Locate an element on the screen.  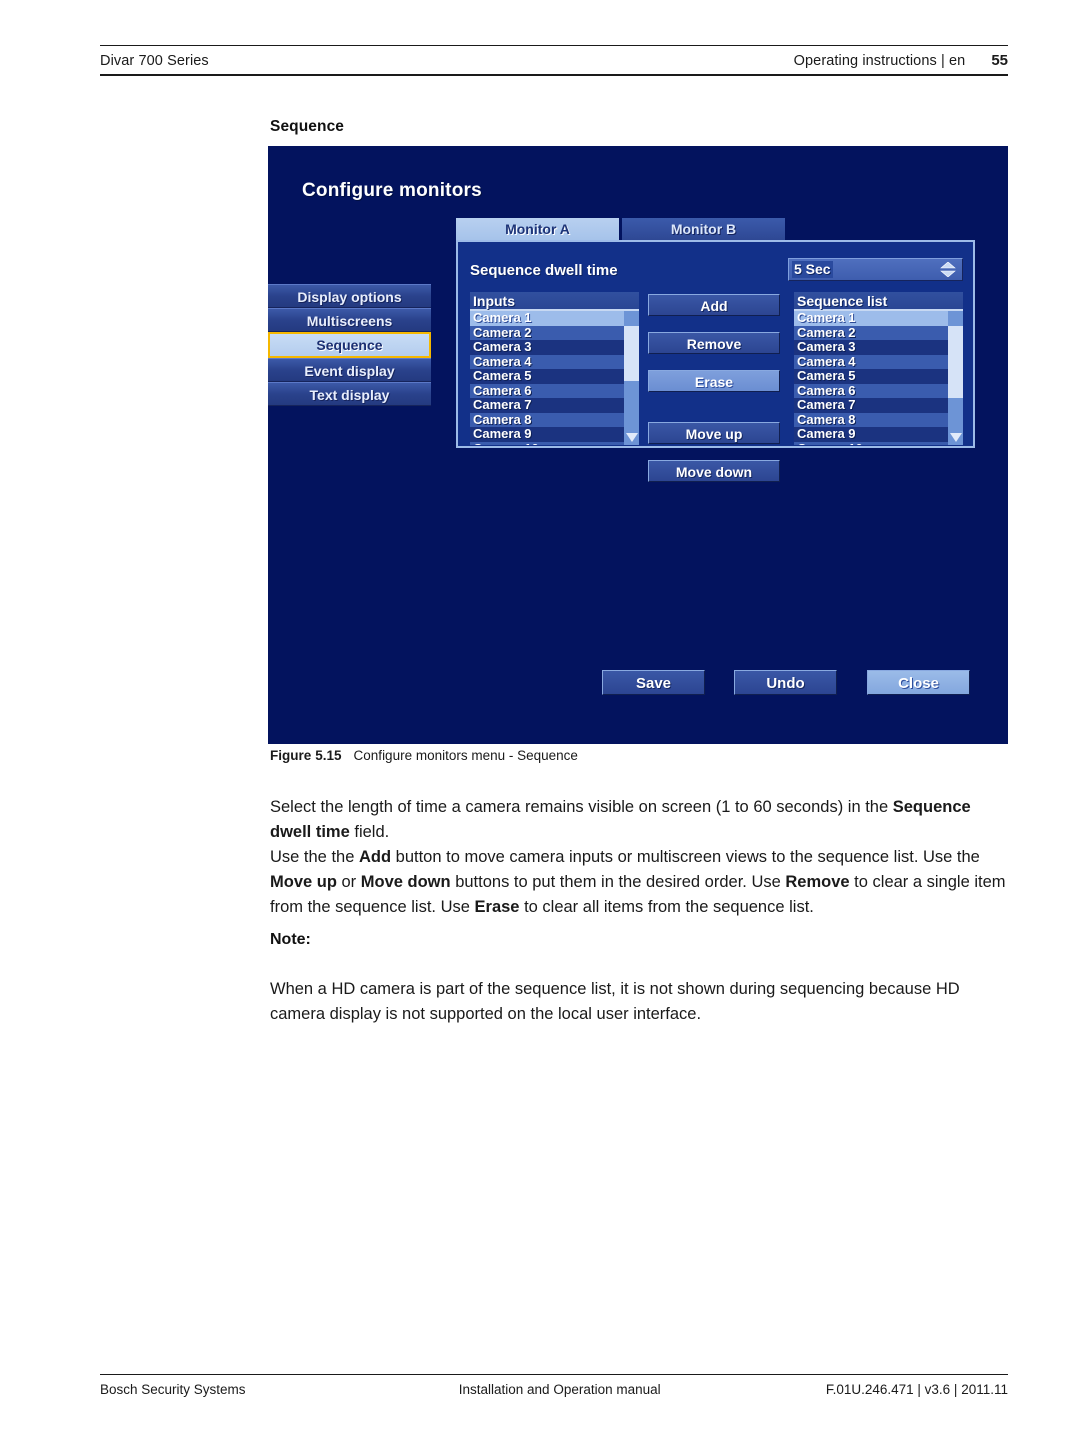
header-doc-type: Operating instructions | en is located at coordinates (879, 61).